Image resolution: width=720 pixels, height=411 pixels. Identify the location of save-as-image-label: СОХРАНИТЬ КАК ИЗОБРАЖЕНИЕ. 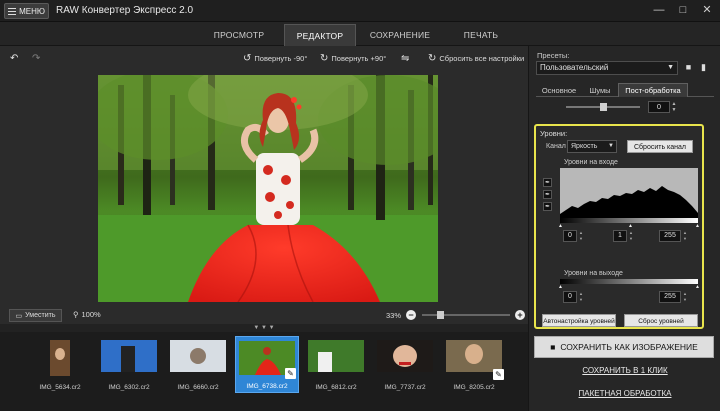
(629, 347).